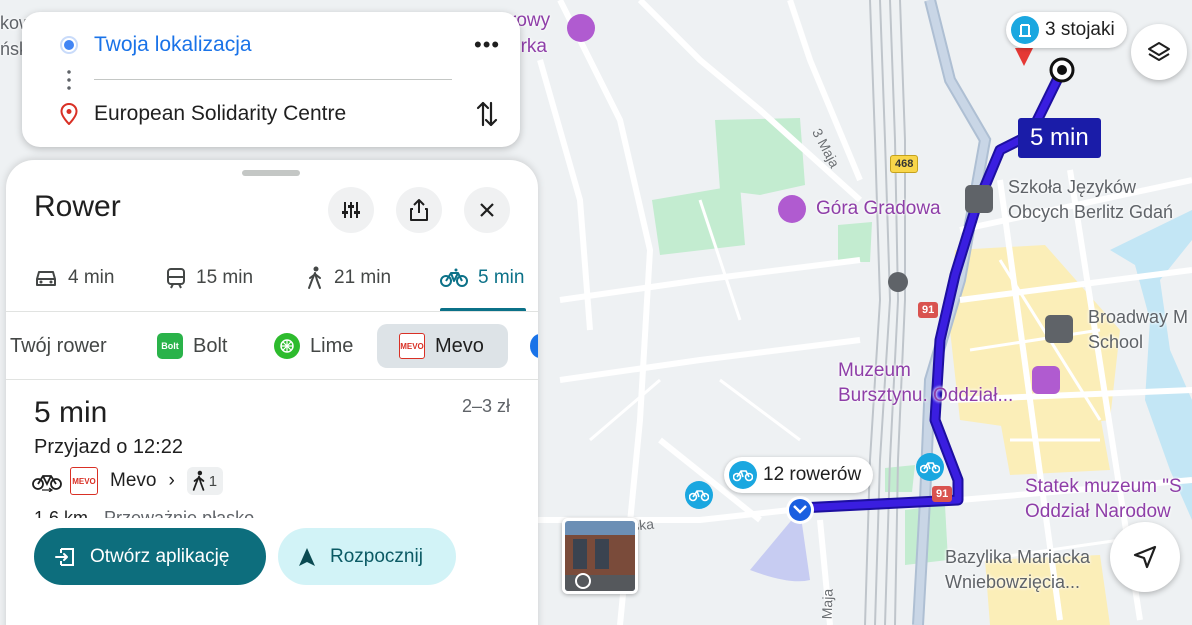  I want to click on close-icon, so click(487, 210).